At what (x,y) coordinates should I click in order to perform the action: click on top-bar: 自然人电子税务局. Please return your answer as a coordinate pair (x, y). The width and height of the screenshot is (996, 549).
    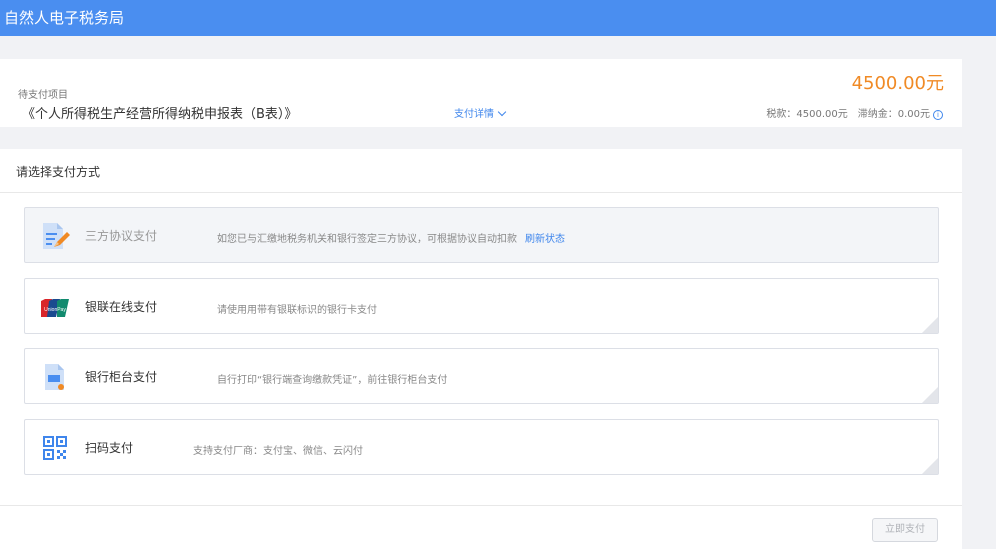
    Looking at the image, I should click on (498, 18).